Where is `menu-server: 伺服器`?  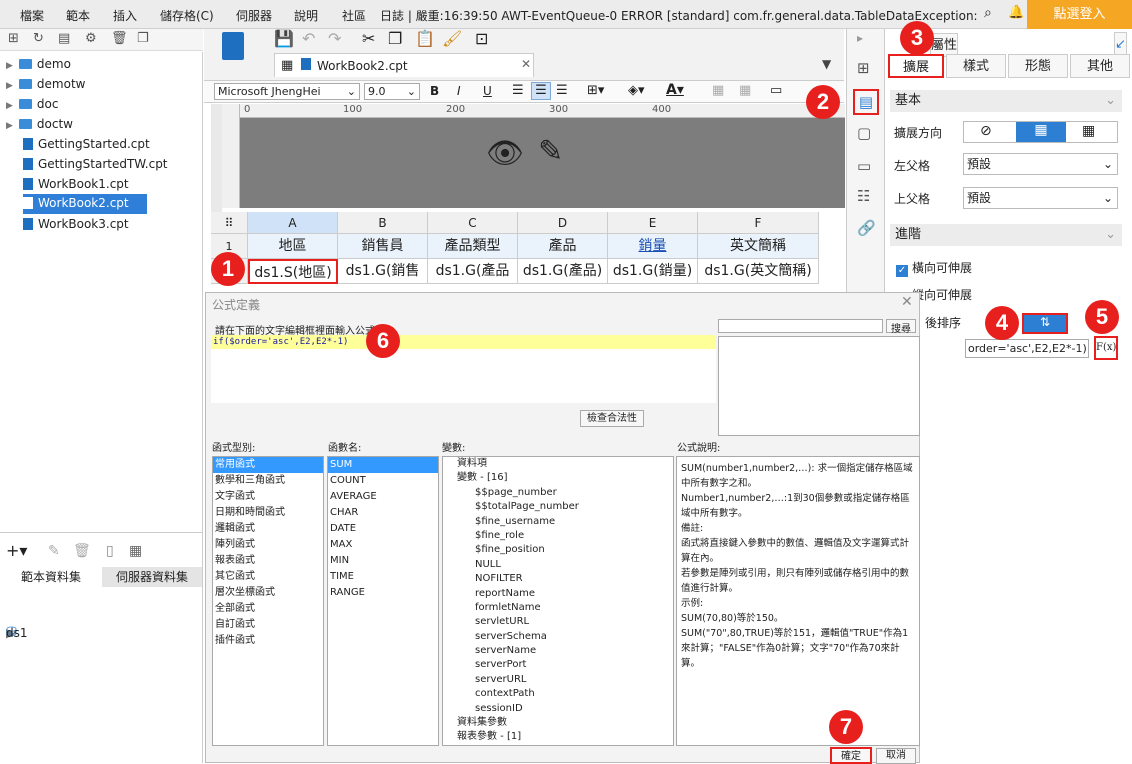 menu-server: 伺服器 is located at coordinates (254, 15).